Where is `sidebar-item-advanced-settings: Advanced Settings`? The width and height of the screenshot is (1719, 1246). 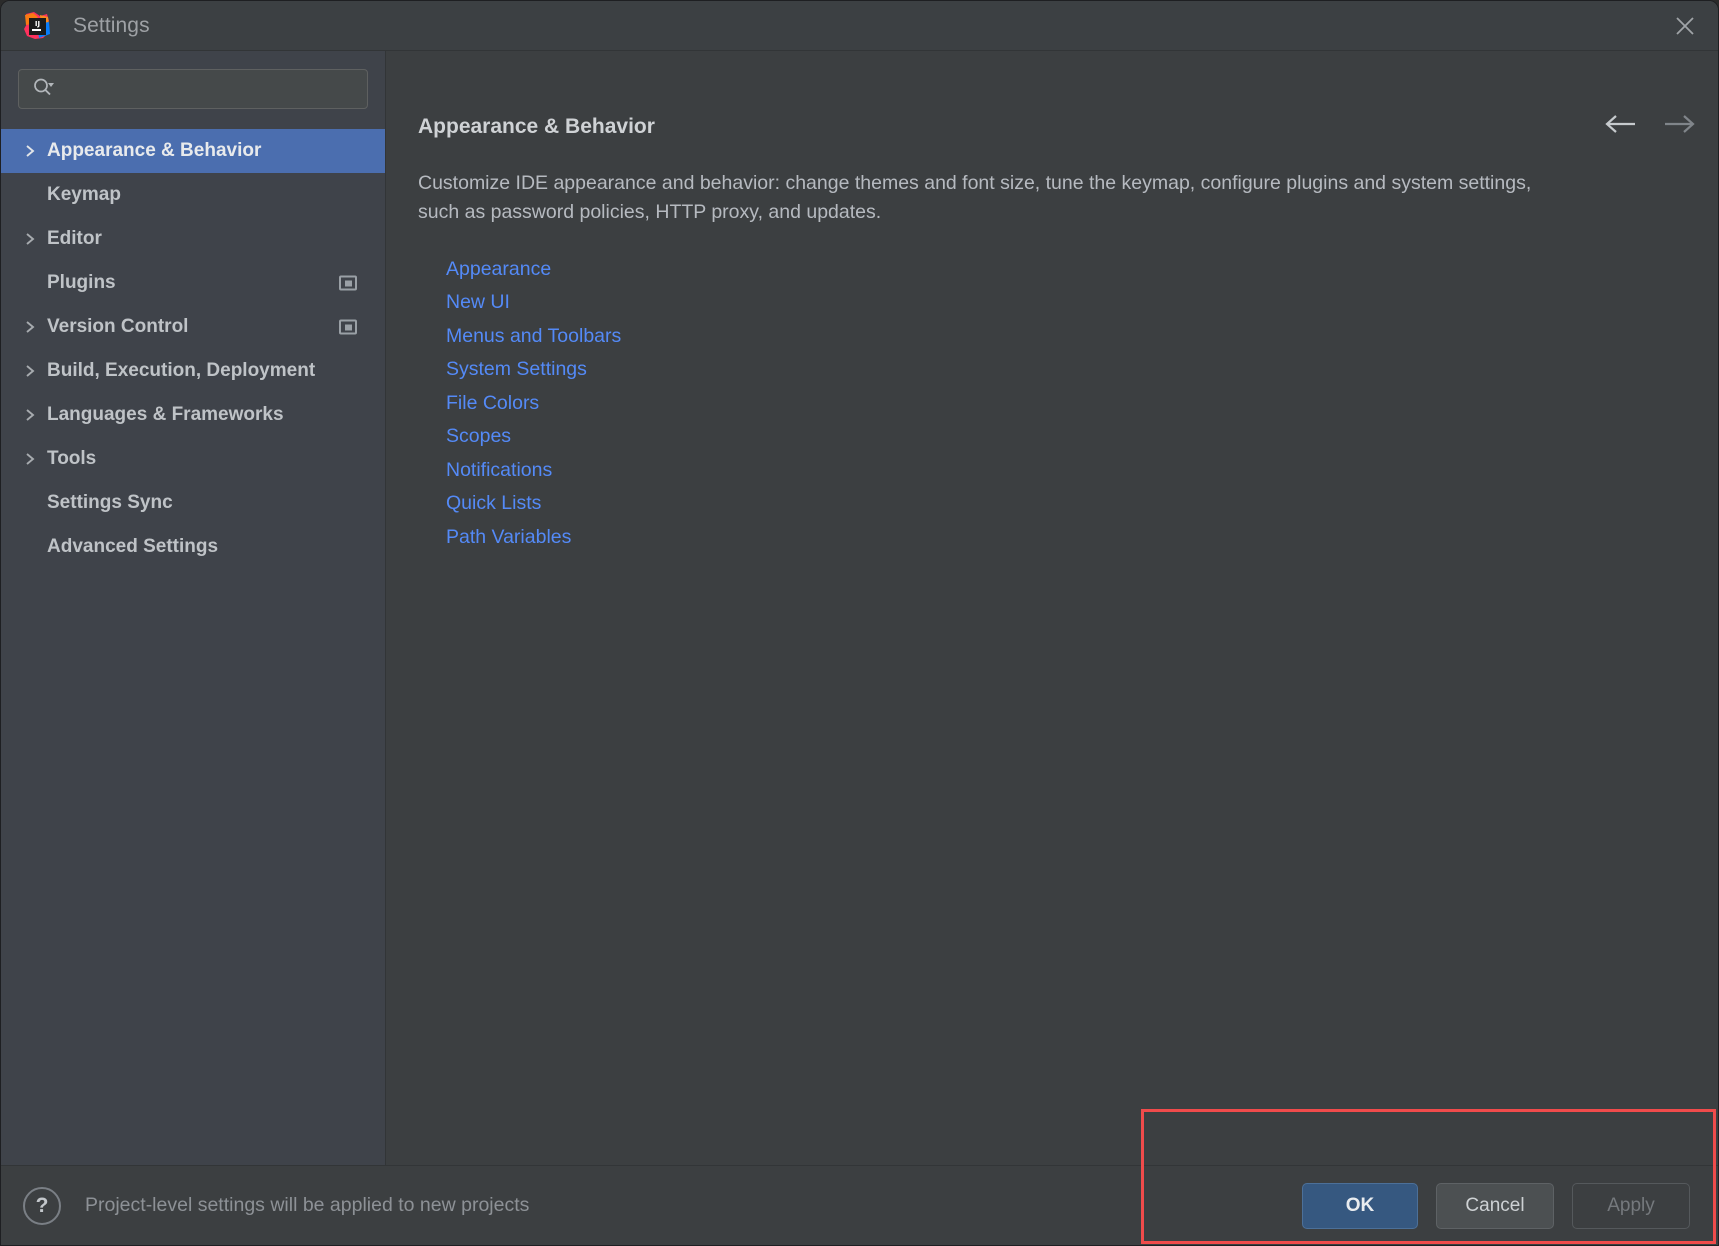
sidebar-item-advanced-settings: Advanced Settings is located at coordinates (193, 547).